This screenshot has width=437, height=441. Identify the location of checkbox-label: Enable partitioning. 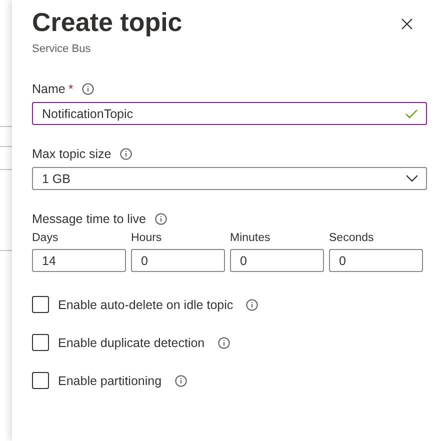
(110, 381).